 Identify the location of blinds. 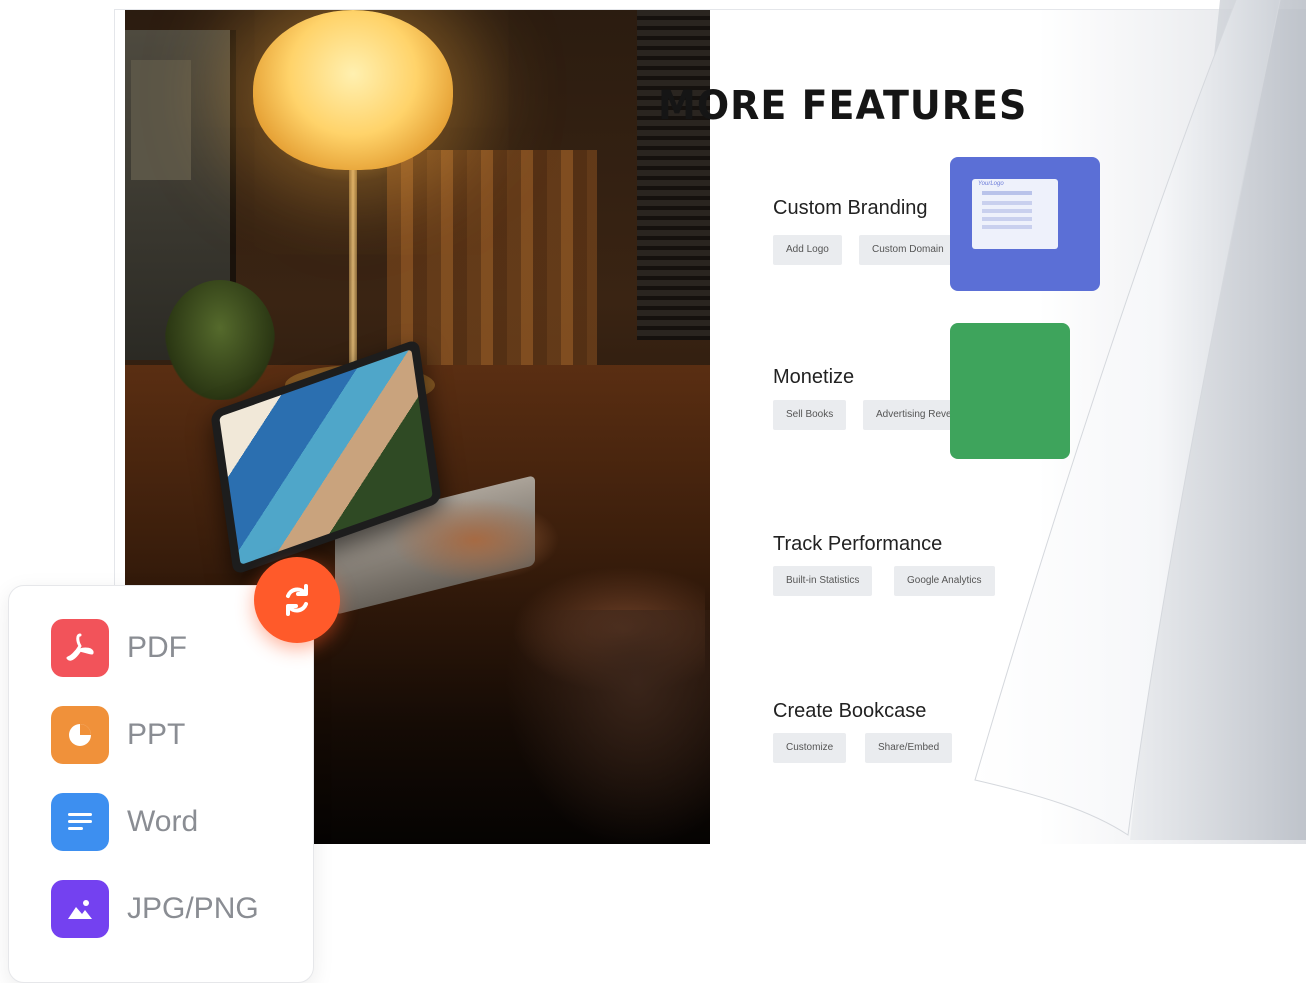
(673, 175).